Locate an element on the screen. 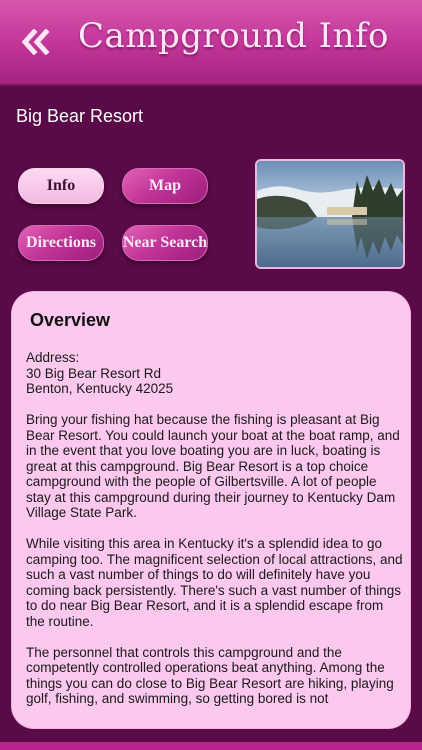  address-line-2: Benton, Kentucky 42025 is located at coordinates (100, 388).